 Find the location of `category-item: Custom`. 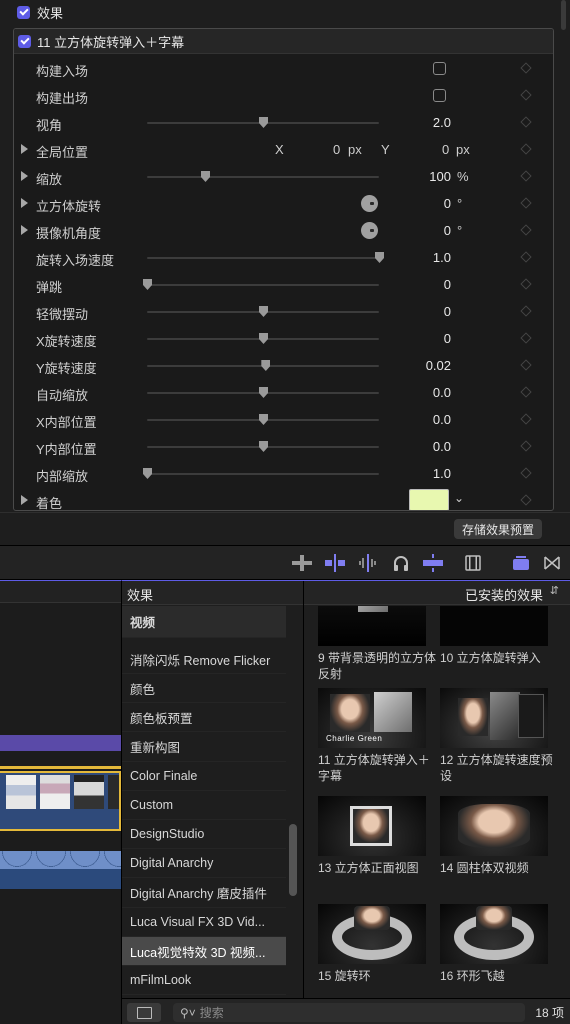

category-item: Custom is located at coordinates (204, 805).